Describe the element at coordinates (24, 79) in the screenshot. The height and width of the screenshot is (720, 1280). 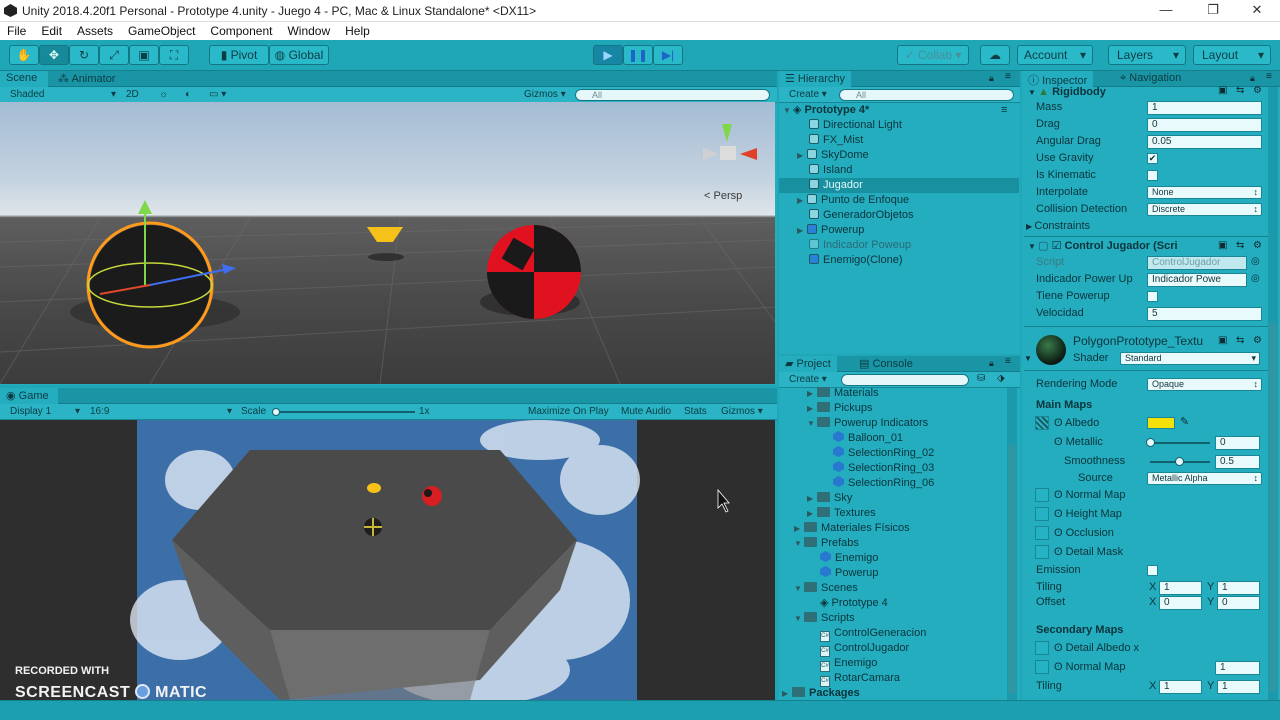
I see `tab-scene: Scene` at that location.